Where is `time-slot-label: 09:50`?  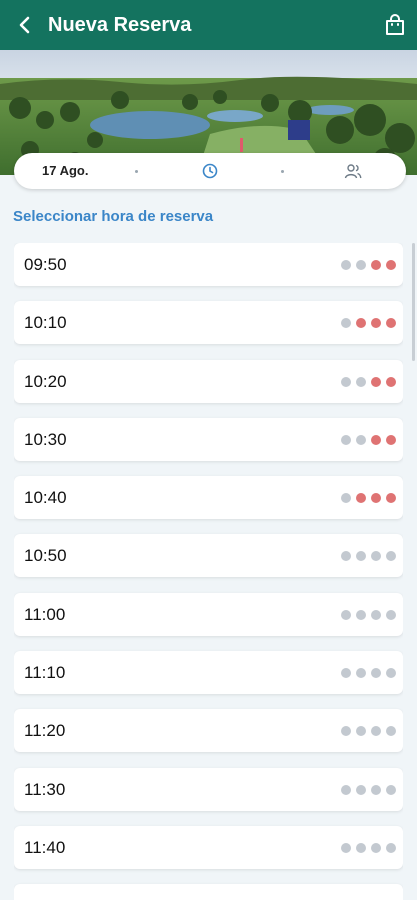
time-slot-label: 09:50 is located at coordinates (45, 264).